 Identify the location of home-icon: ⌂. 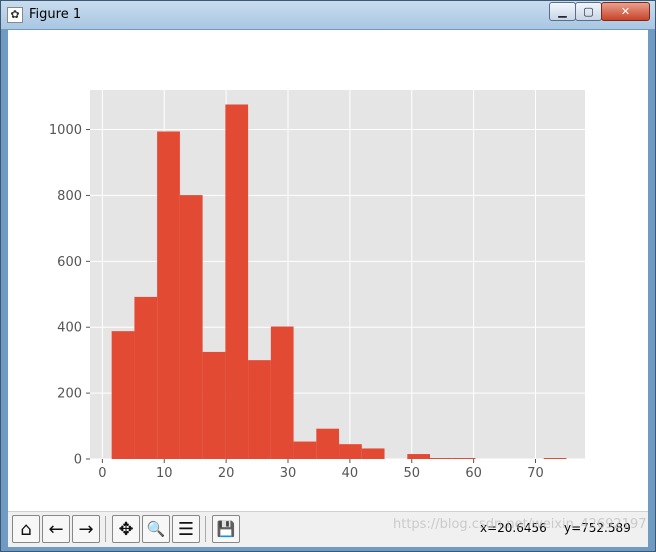
(26, 529).